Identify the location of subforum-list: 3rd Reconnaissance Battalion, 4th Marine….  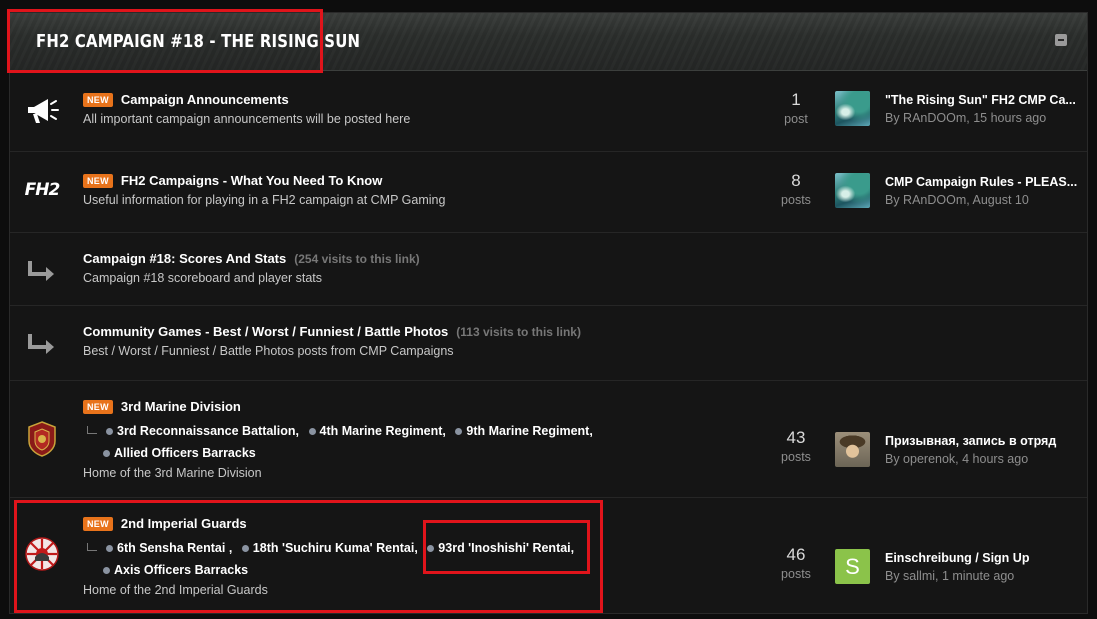
(363, 442).